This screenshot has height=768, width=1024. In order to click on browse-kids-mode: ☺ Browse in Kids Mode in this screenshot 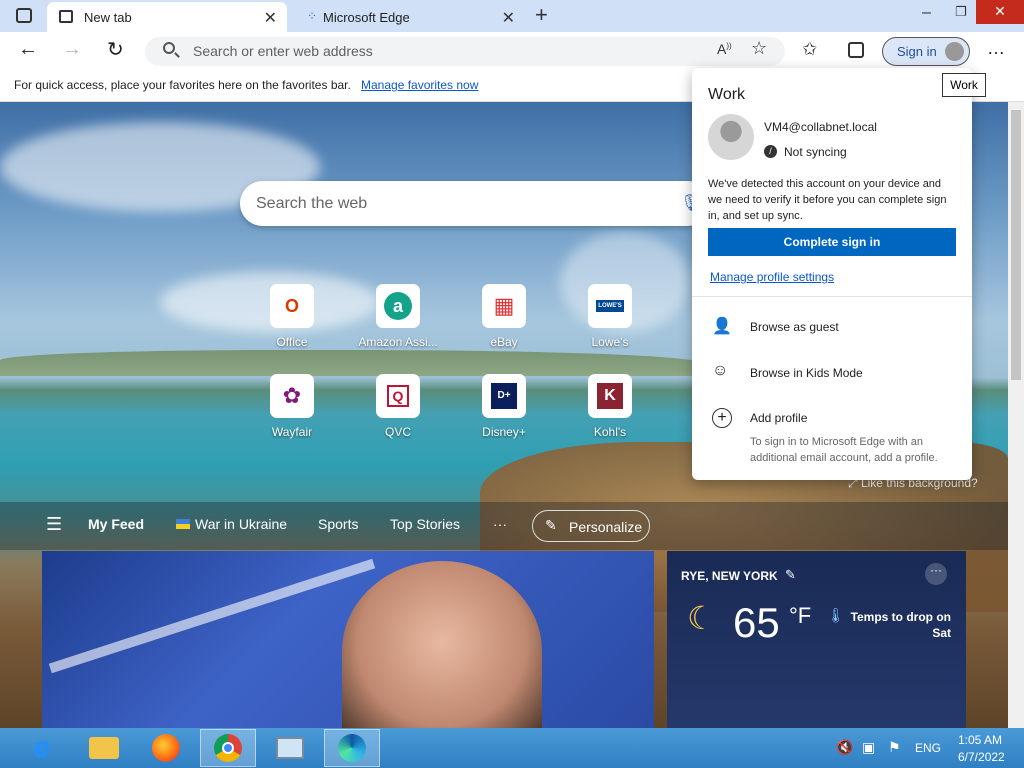, I will do `click(832, 372)`.